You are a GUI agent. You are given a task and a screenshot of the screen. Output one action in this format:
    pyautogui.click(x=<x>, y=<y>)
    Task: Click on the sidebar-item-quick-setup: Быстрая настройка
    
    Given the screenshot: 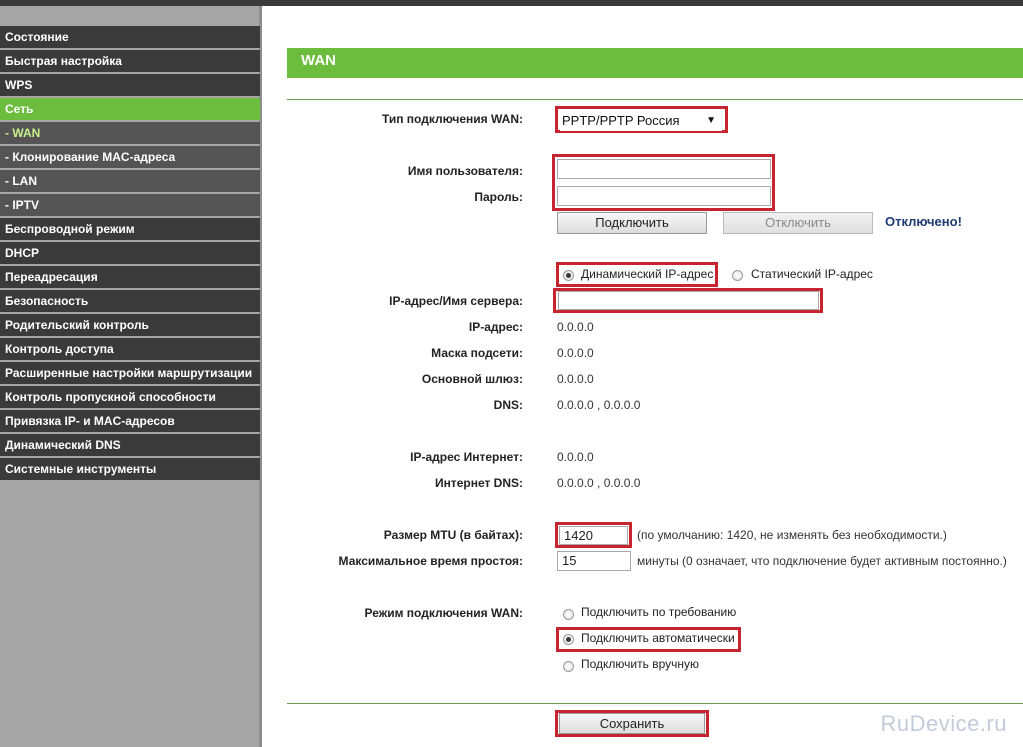 What is the action you would take?
    pyautogui.click(x=130, y=61)
    